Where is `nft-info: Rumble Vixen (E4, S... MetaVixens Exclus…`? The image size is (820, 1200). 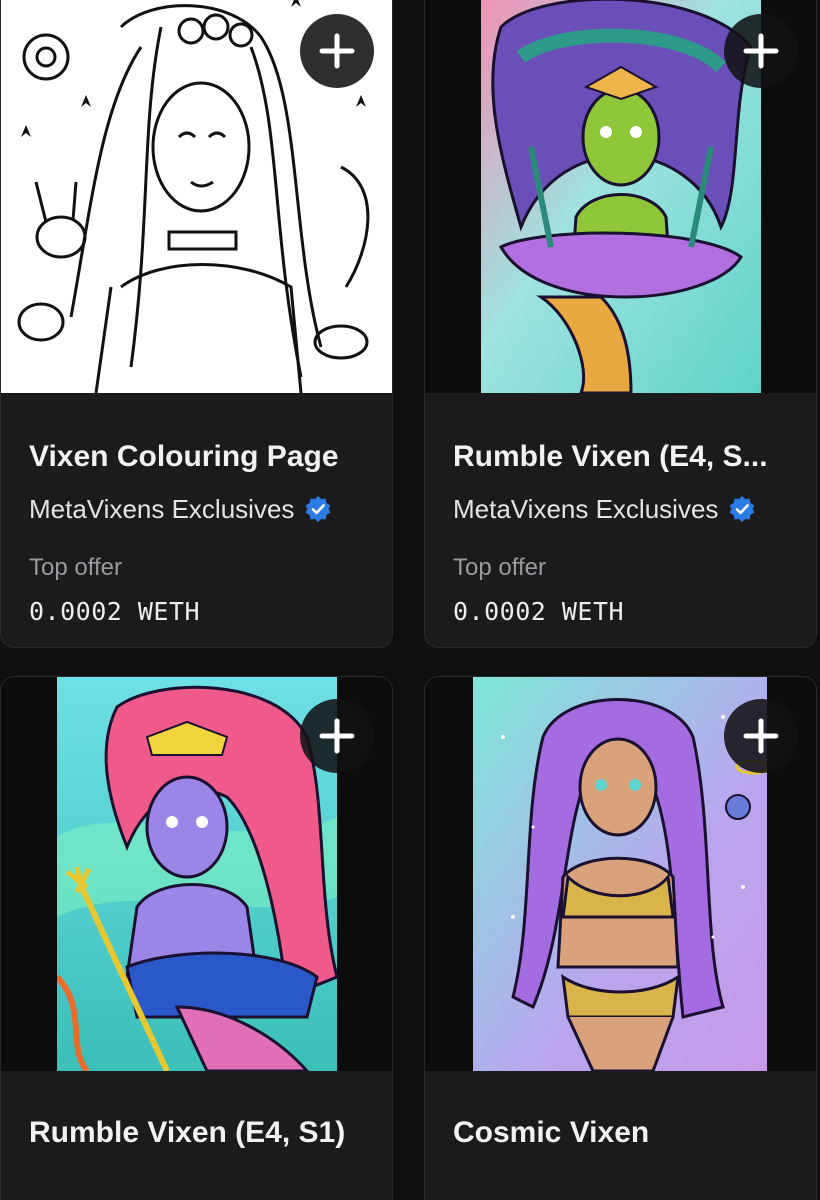 nft-info: Rumble Vixen (E4, S... MetaVixens Exclus… is located at coordinates (620, 532).